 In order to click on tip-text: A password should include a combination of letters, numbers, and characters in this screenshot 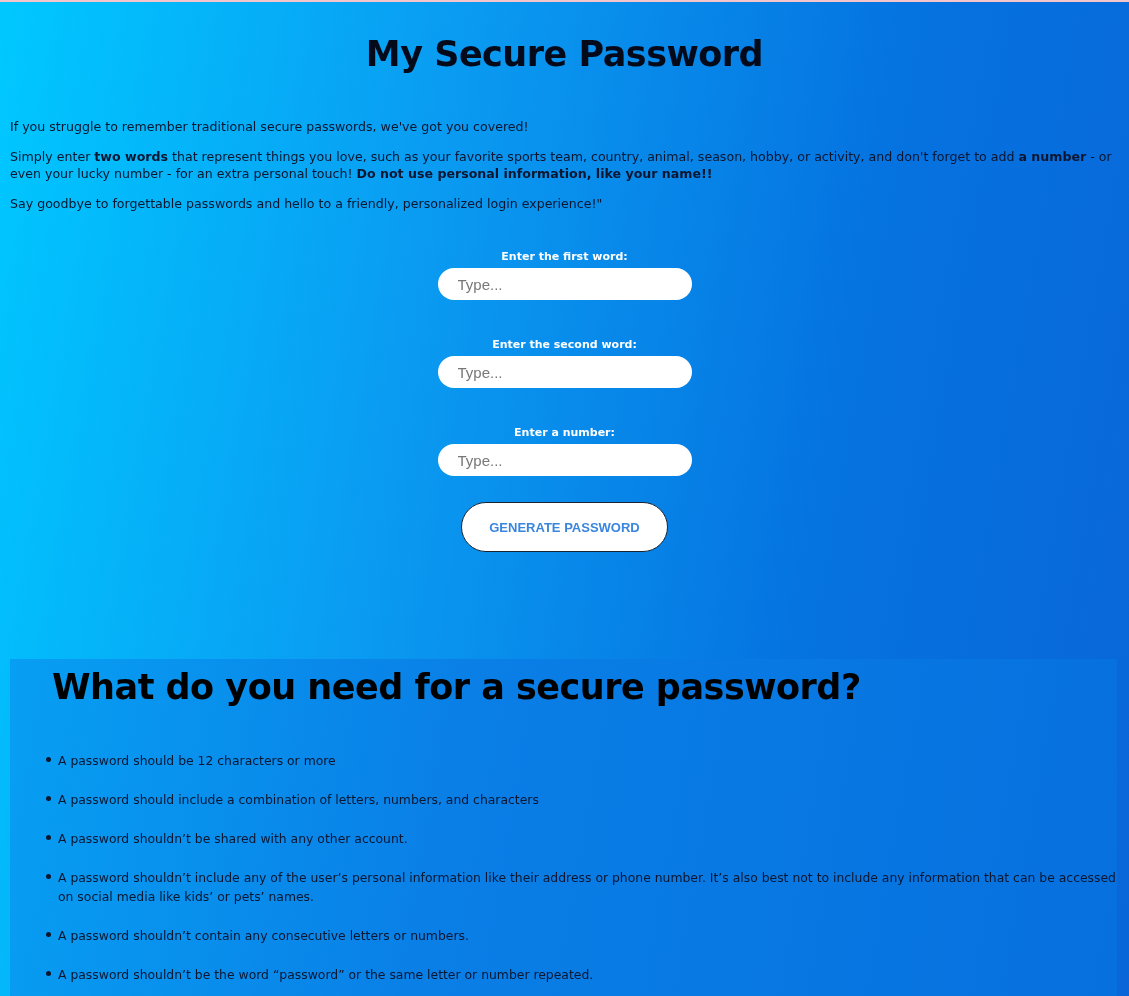, I will do `click(298, 800)`.